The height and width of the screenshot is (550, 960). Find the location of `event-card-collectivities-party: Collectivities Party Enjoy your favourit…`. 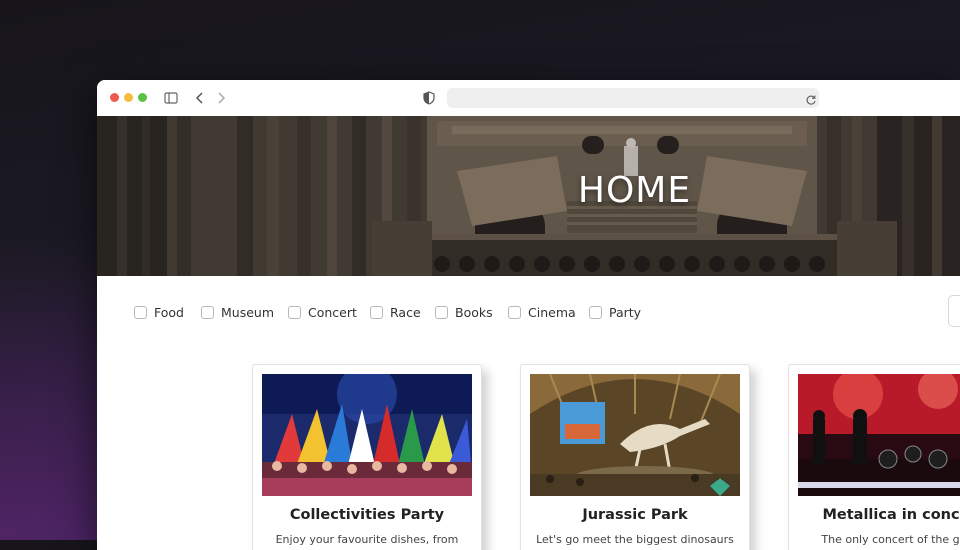

event-card-collectivities-party: Collectivities Party Enjoy your favourit… is located at coordinates (367, 457).